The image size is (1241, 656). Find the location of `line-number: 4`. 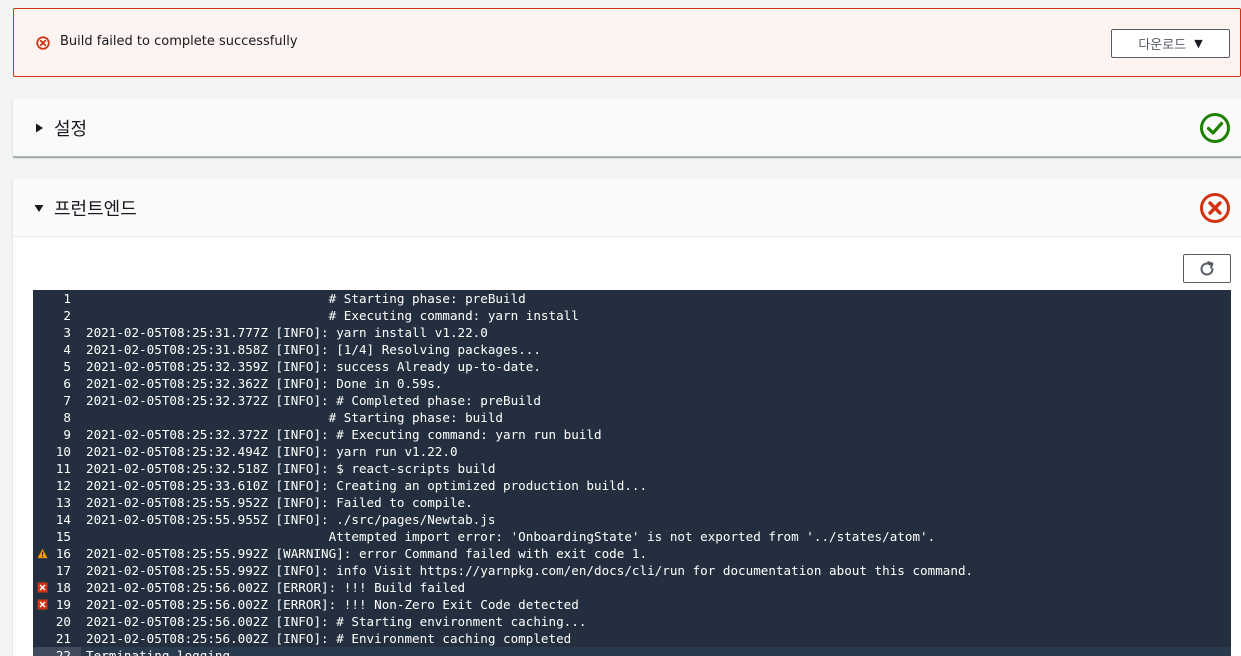

line-number: 4 is located at coordinates (67, 349).